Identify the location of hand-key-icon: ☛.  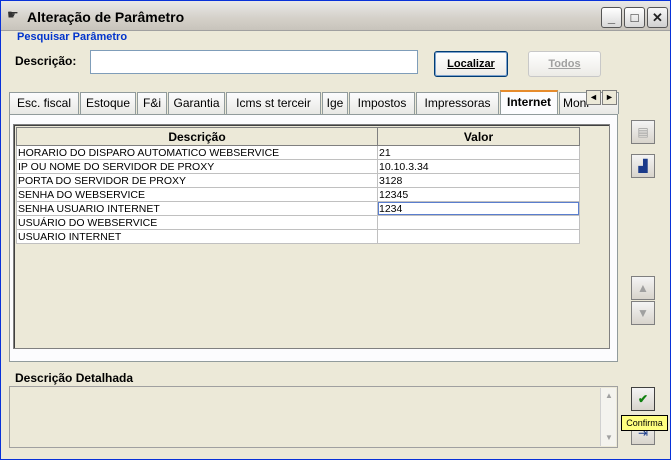
(13, 14).